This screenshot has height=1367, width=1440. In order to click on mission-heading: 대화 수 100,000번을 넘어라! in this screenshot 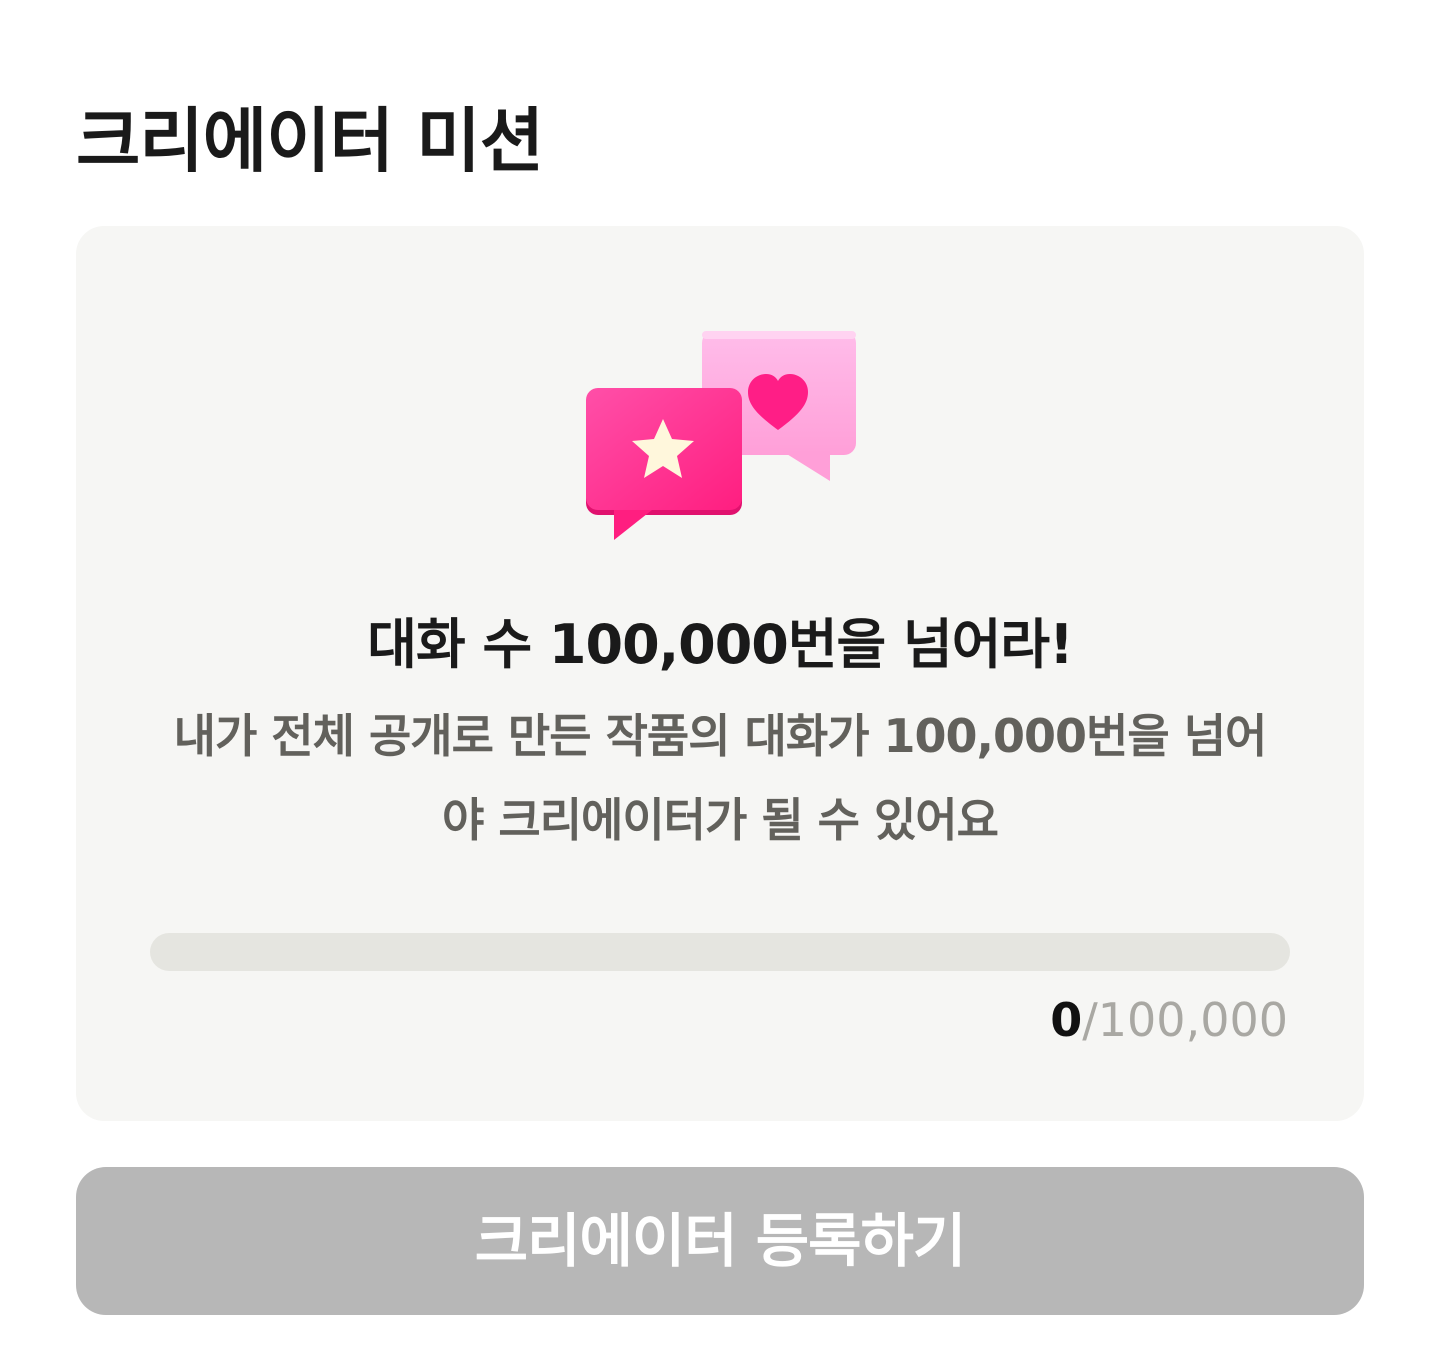, I will do `click(720, 644)`.